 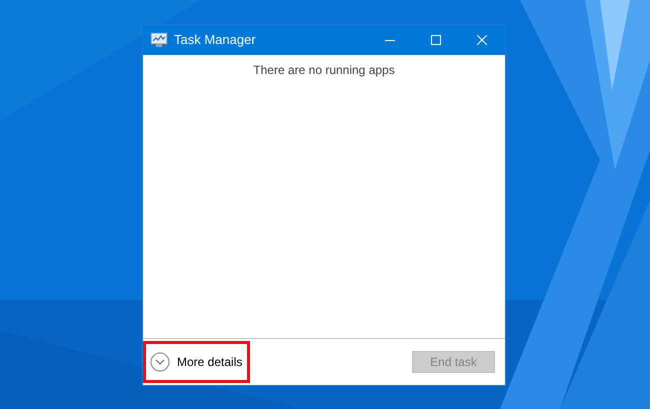 What do you see at coordinates (159, 40) in the screenshot?
I see `monitor-chart-icon` at bounding box center [159, 40].